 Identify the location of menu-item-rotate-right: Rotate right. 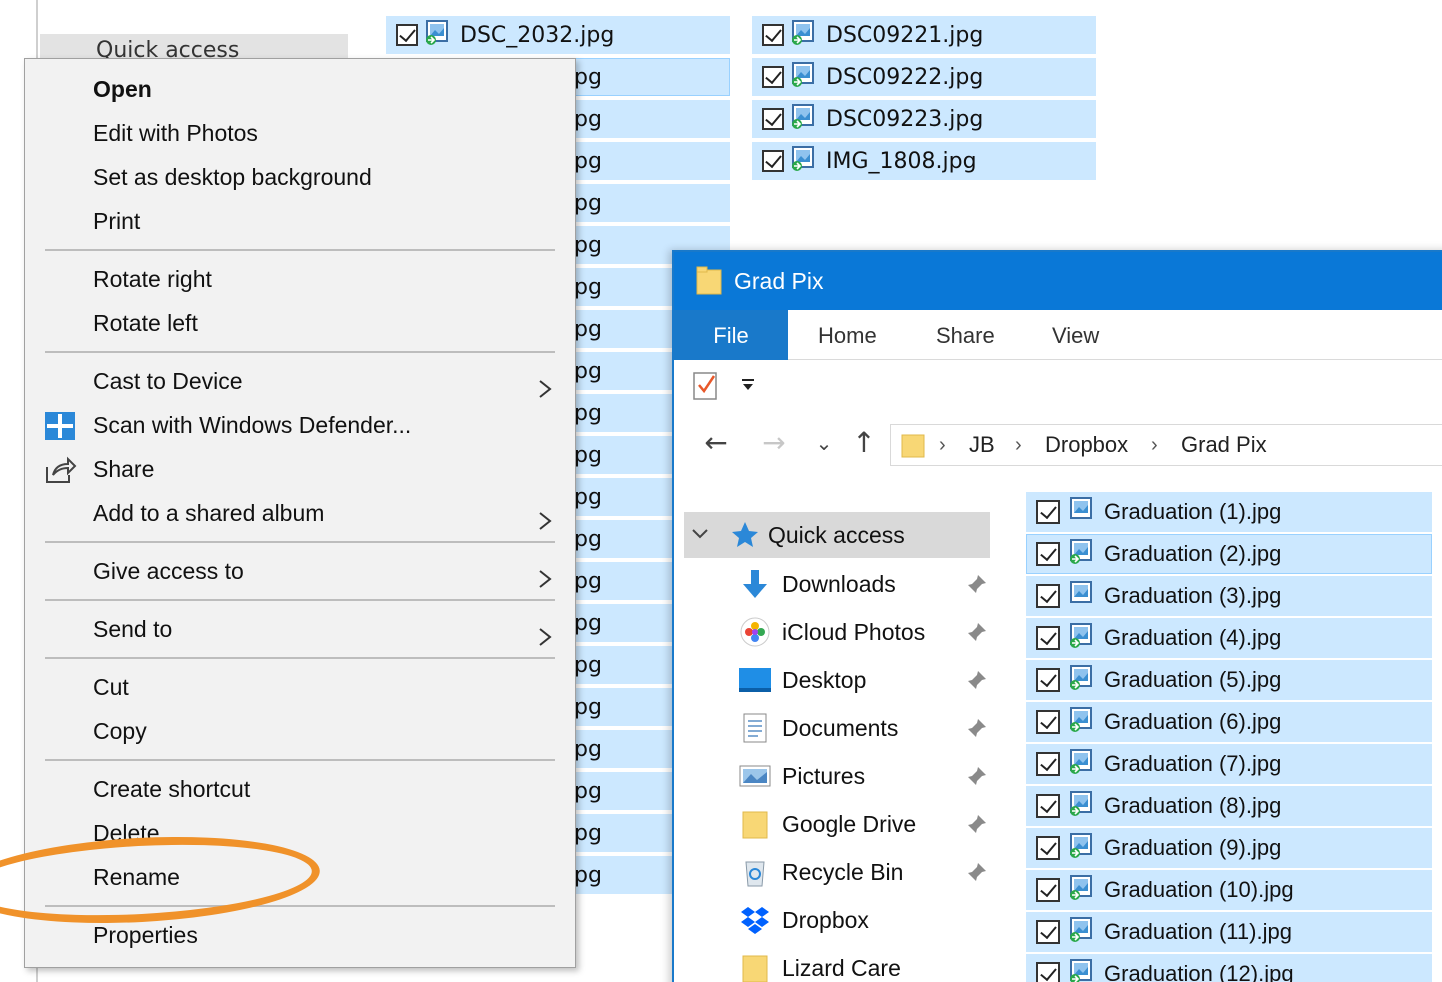
(300, 279).